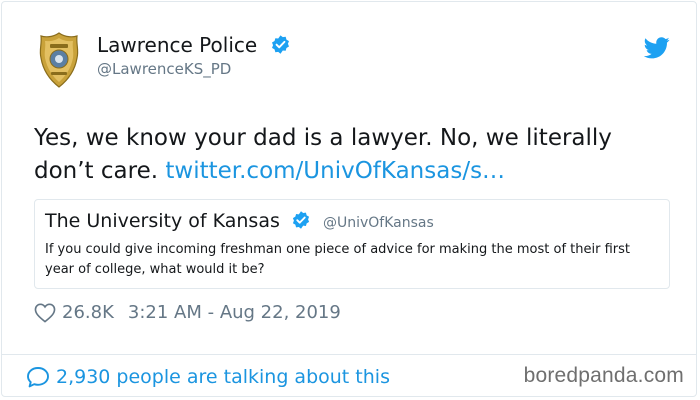  I want to click on author-handle: @LawrenceKS_PD, so click(164, 69).